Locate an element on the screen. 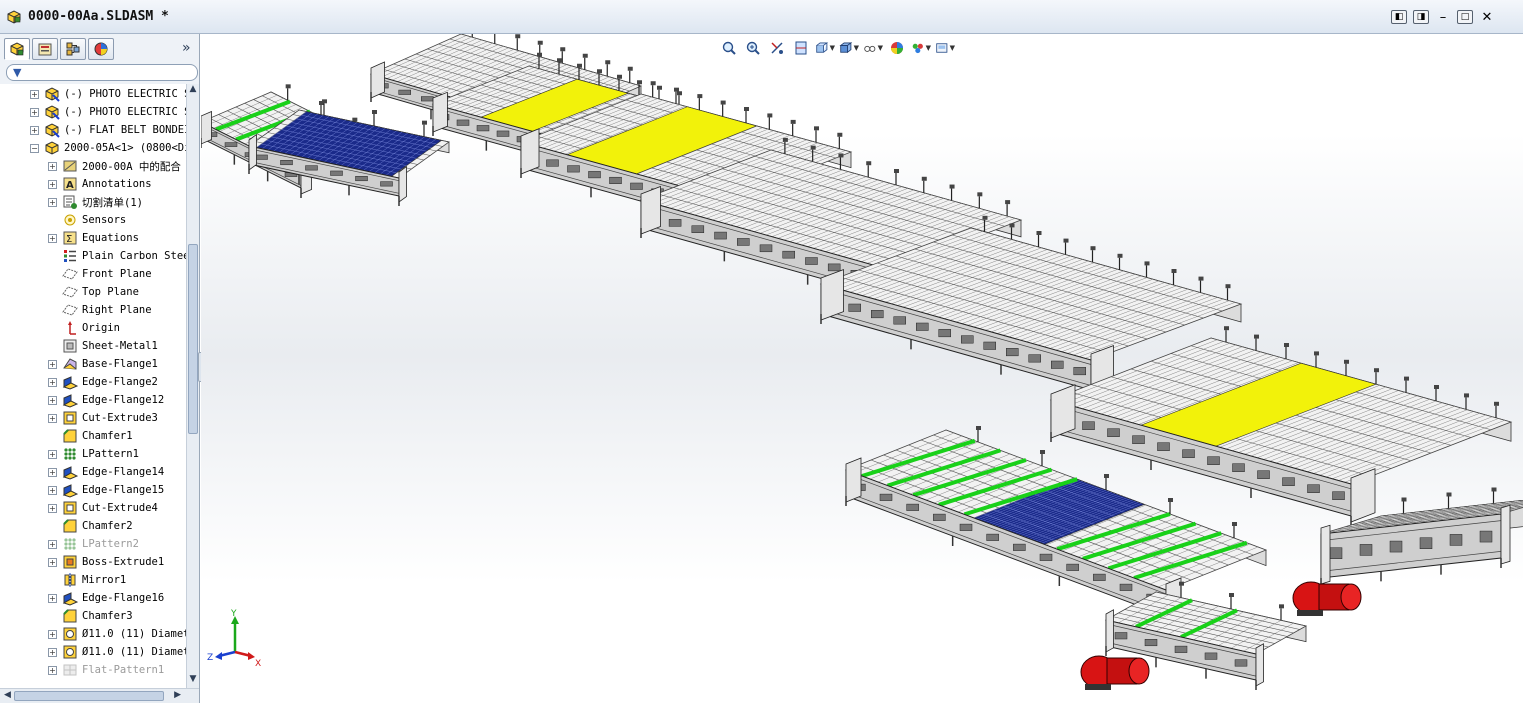 The image size is (1523, 703). cut-extrude-icon is located at coordinates (70, 418).